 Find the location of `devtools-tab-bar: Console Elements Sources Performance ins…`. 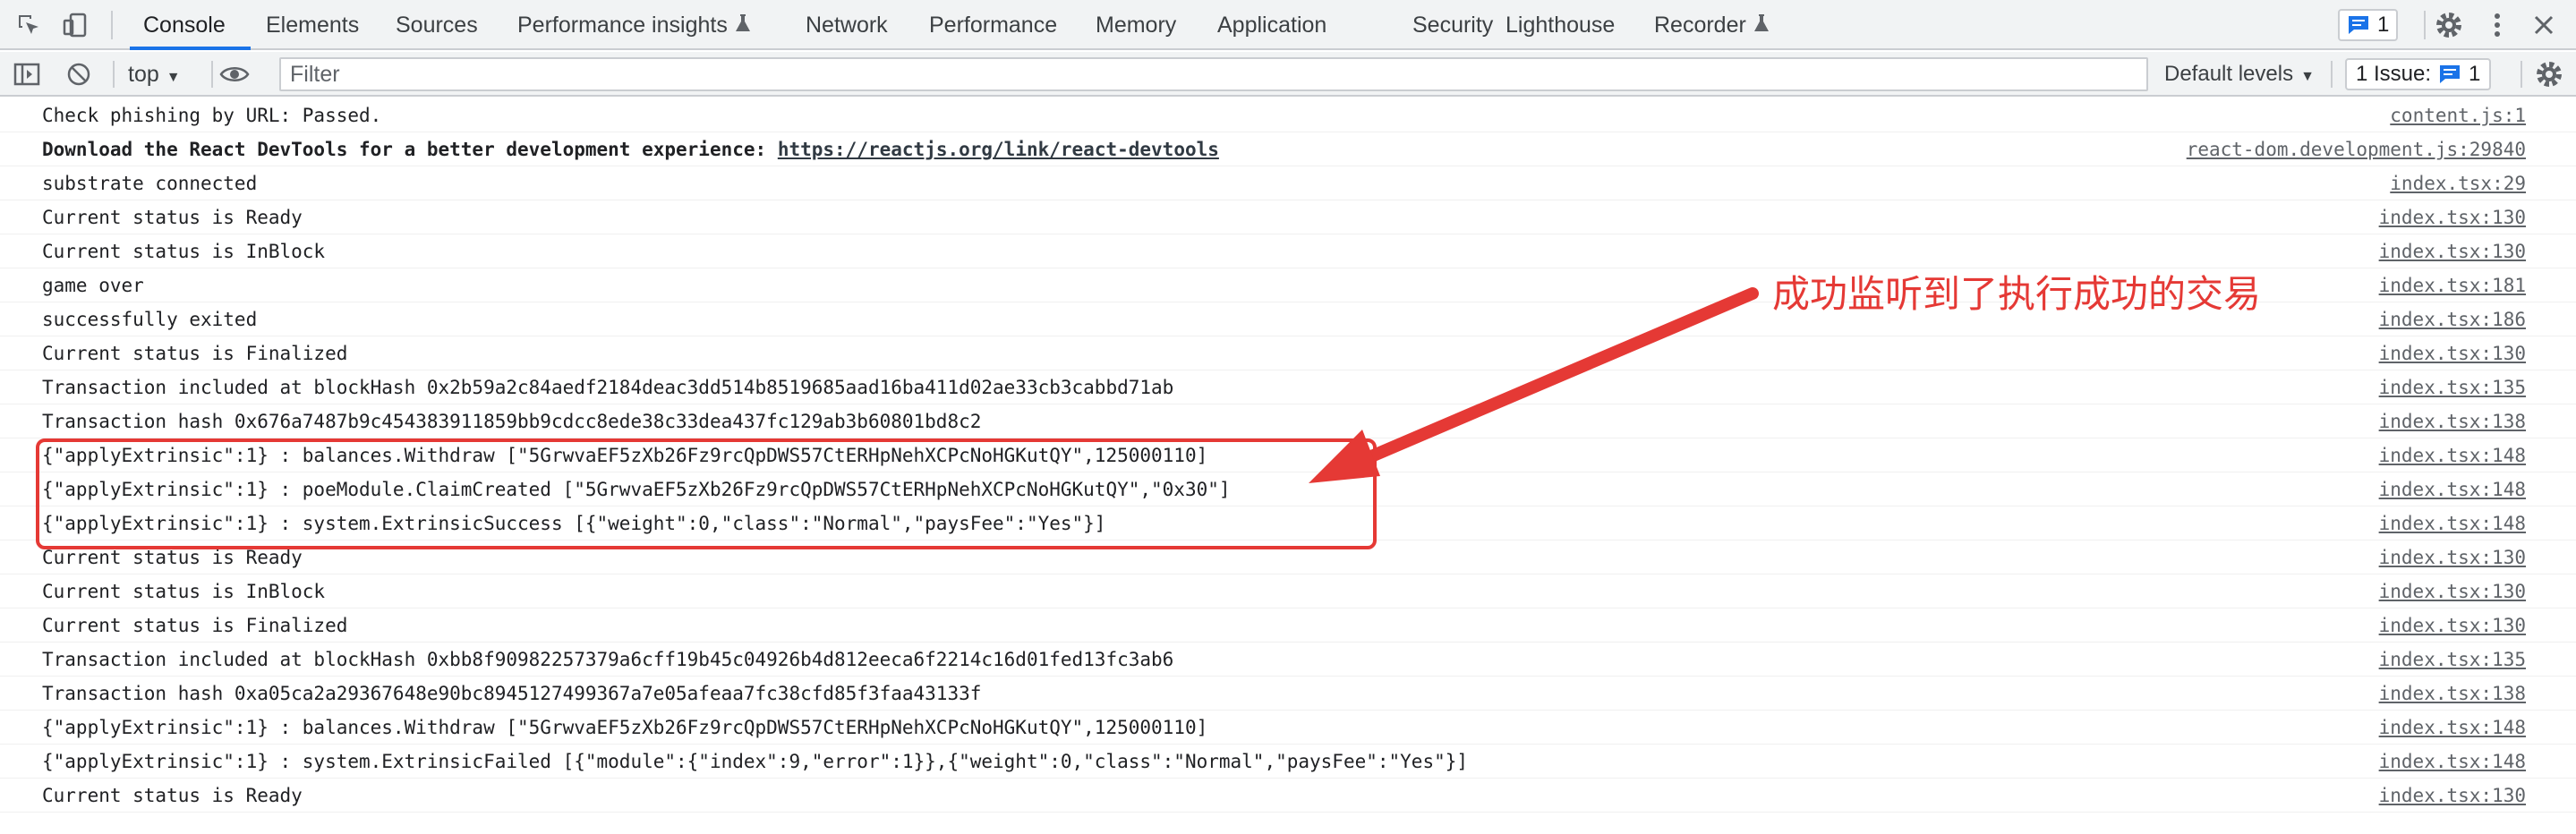

devtools-tab-bar: Console Elements Sources Performance ins… is located at coordinates (1288, 25).